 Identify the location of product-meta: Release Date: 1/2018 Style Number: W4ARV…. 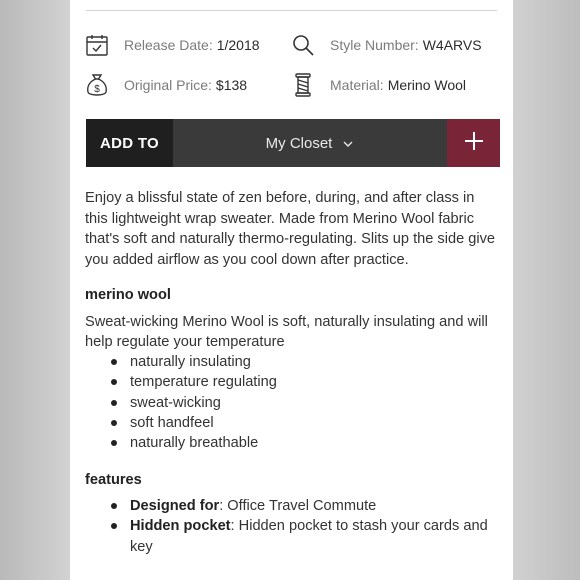
(291, 68).